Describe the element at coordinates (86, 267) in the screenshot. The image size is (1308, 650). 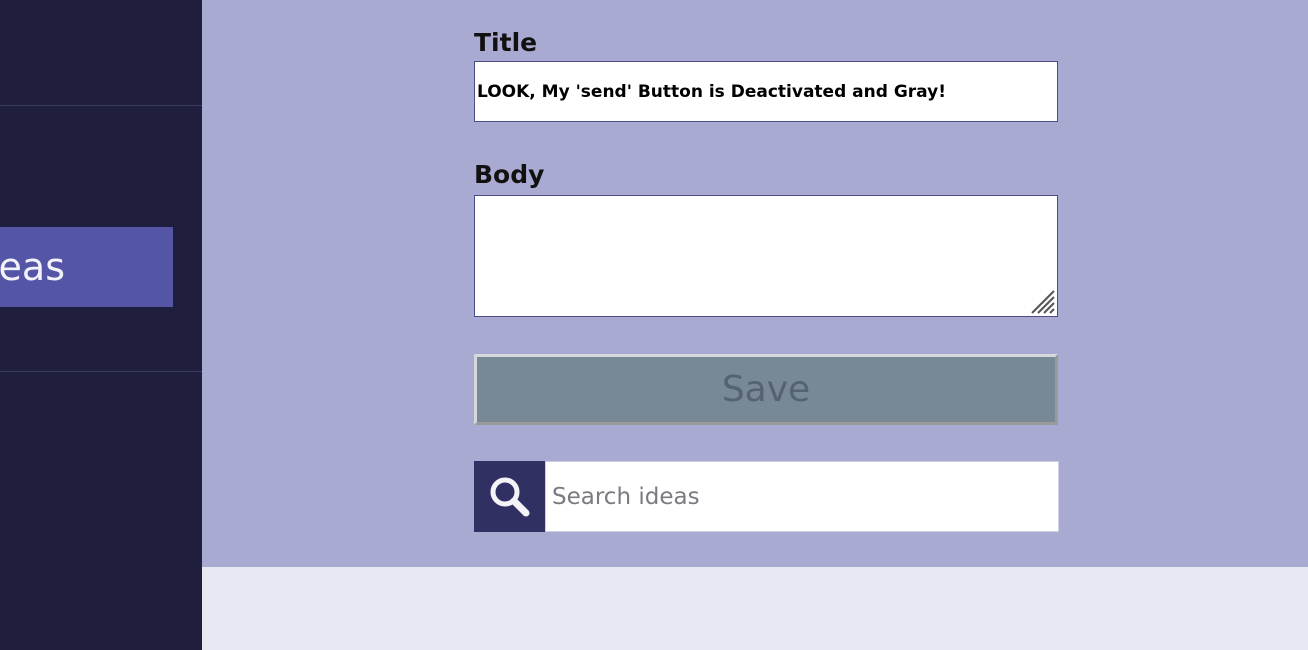
I see `sidebar-item-ideas: Ideas` at that location.